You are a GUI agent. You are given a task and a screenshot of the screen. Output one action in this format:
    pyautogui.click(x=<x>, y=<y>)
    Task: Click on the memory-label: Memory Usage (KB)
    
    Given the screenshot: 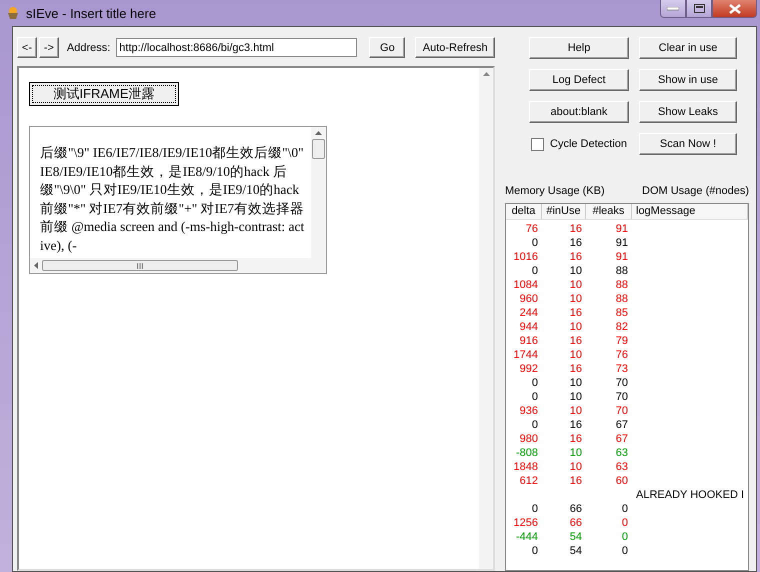 What is the action you would take?
    pyautogui.click(x=555, y=191)
    